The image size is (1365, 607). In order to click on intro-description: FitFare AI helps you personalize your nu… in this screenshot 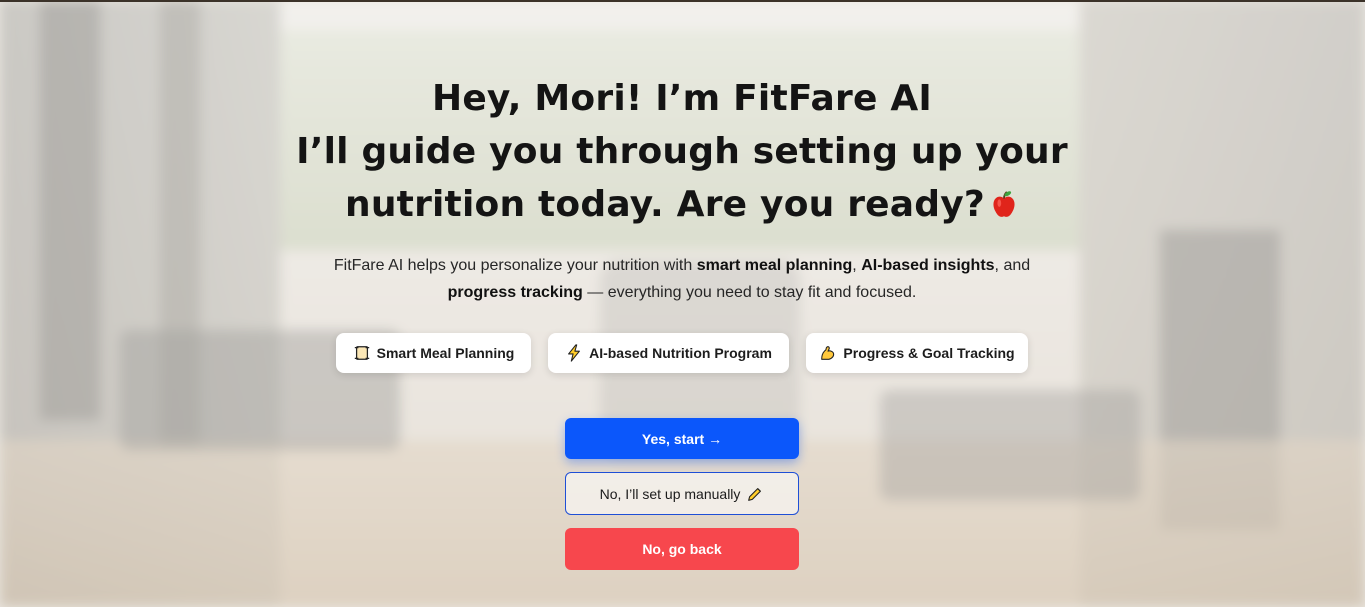, I will do `click(682, 279)`.